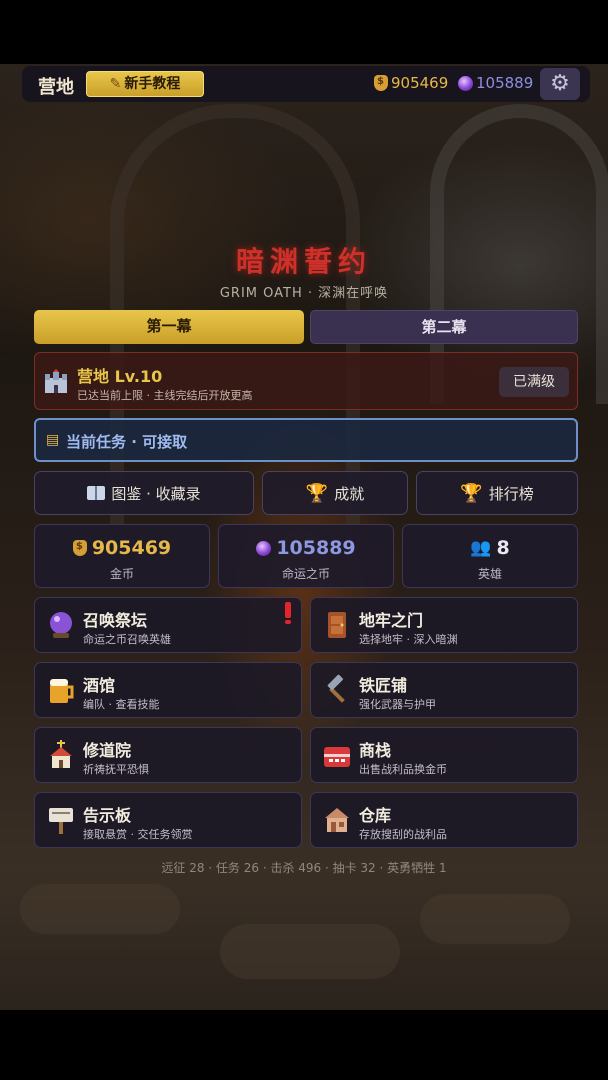  What do you see at coordinates (138, 834) in the screenshot?
I see `location-subtitle: 接取悬赏 · 交任务领赏` at bounding box center [138, 834].